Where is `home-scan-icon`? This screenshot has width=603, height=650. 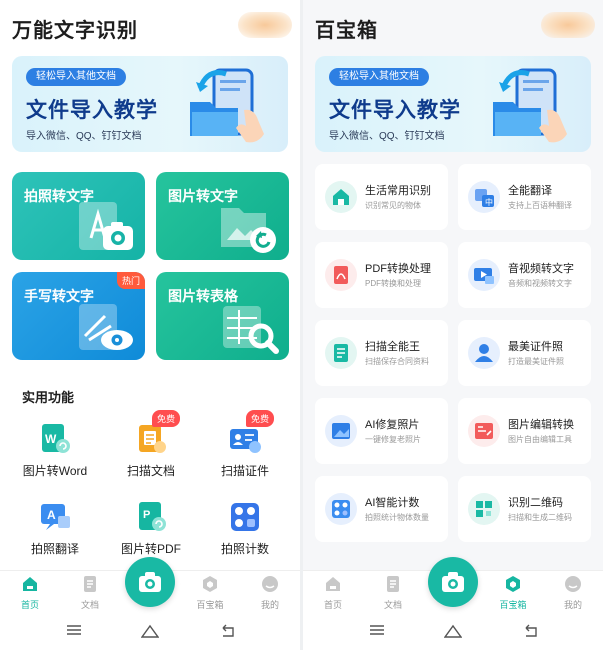
home-scan-icon is located at coordinates (341, 197).